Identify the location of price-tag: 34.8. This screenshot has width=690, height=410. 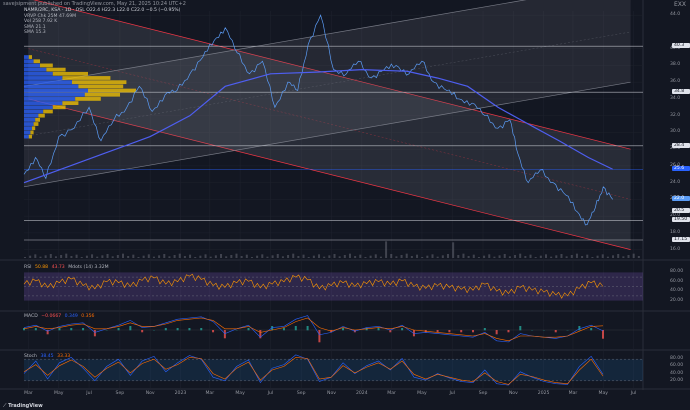
(681, 92).